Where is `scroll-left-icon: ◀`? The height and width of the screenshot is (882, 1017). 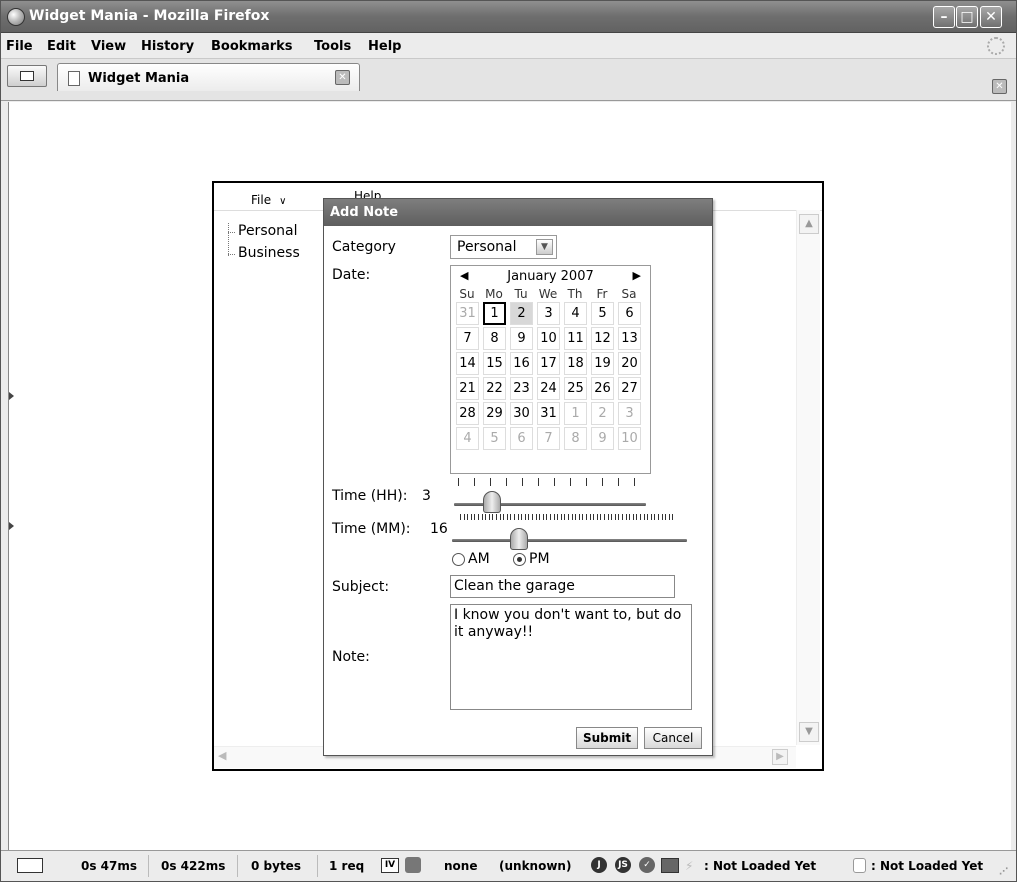
scroll-left-icon: ◀ is located at coordinates (226, 757).